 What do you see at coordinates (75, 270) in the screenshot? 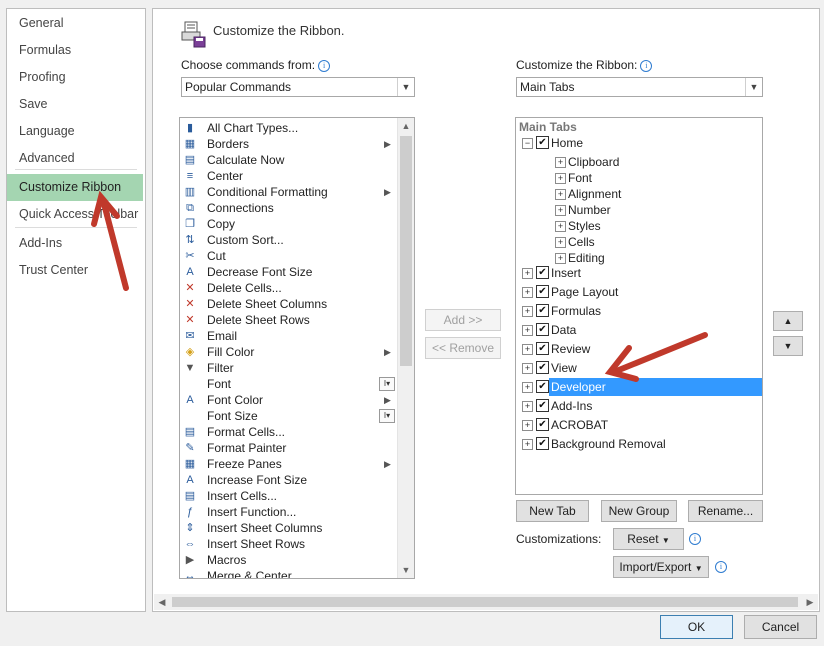
I see `sidebar-item-trust-center: Trust Center` at bounding box center [75, 270].